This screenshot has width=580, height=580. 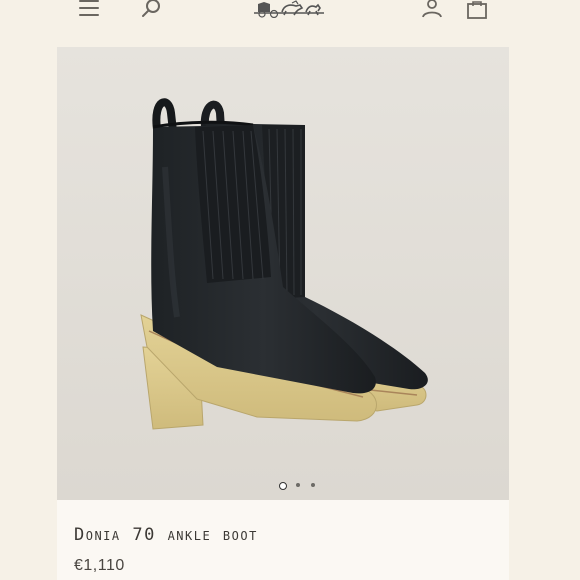 I want to click on carousel-indicator, so click(x=283, y=485).